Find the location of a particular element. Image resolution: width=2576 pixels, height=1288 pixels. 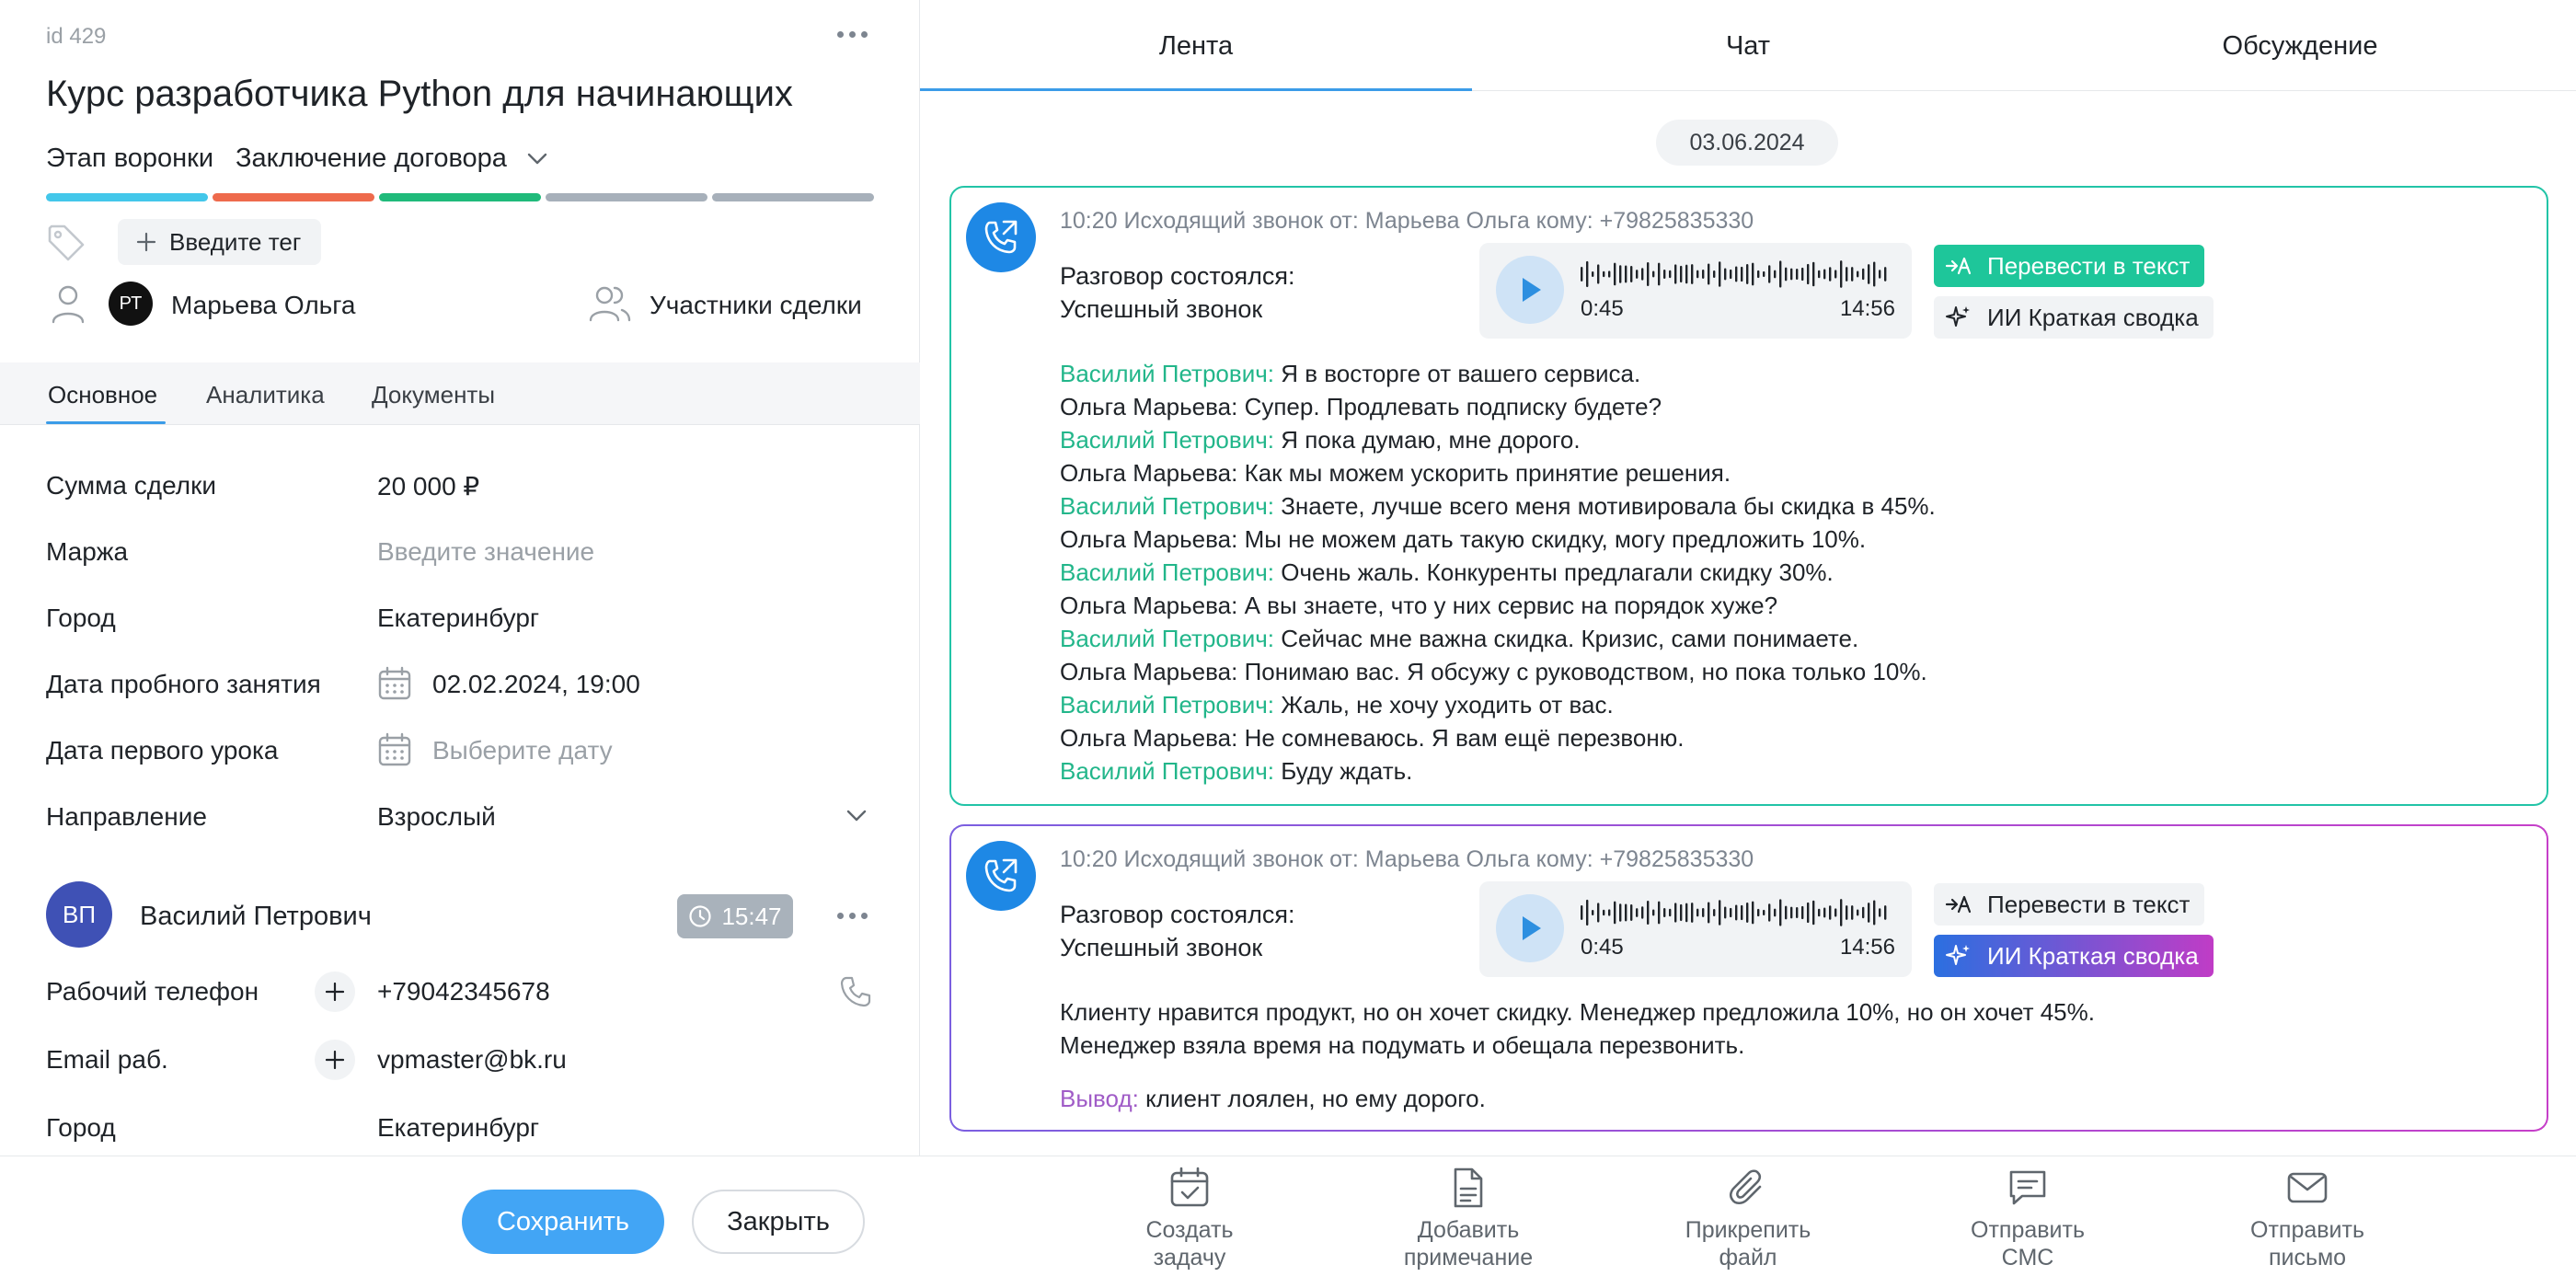

speaker-name: Ольга Марьева: is located at coordinates (1149, 605).